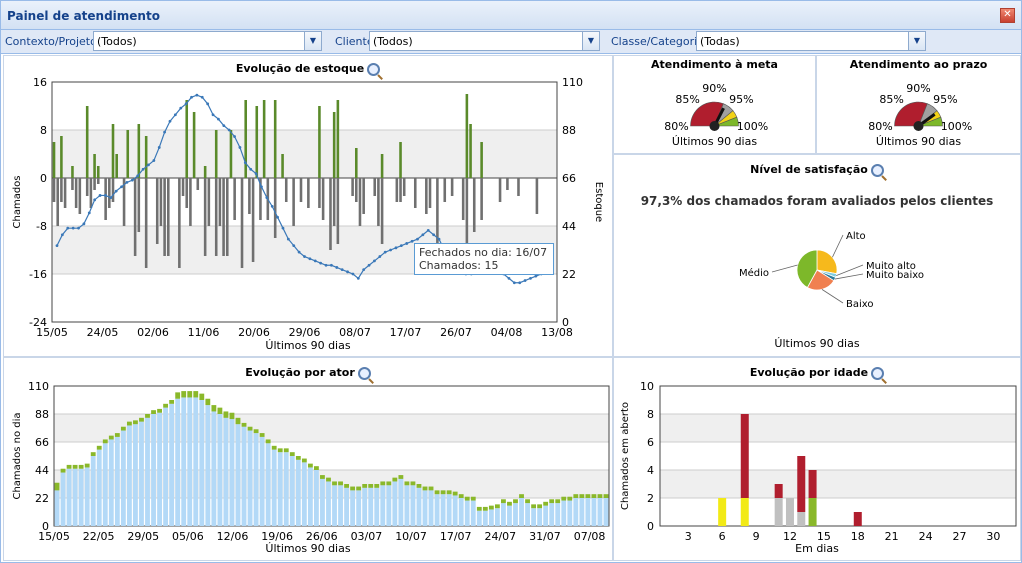 The width and height of the screenshot is (1022, 563). Describe the element at coordinates (817, 343) in the screenshot. I see `satisfaction-footer: Últimos 90 dias` at that location.